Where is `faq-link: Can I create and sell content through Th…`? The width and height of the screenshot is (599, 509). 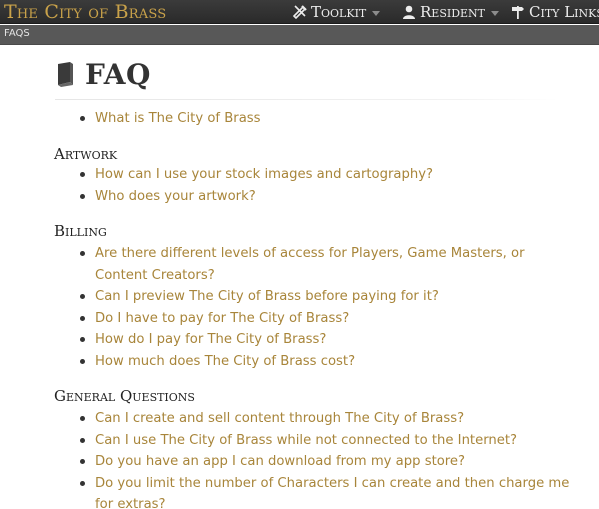
faq-link: Can I create and sell content through Th… is located at coordinates (279, 418).